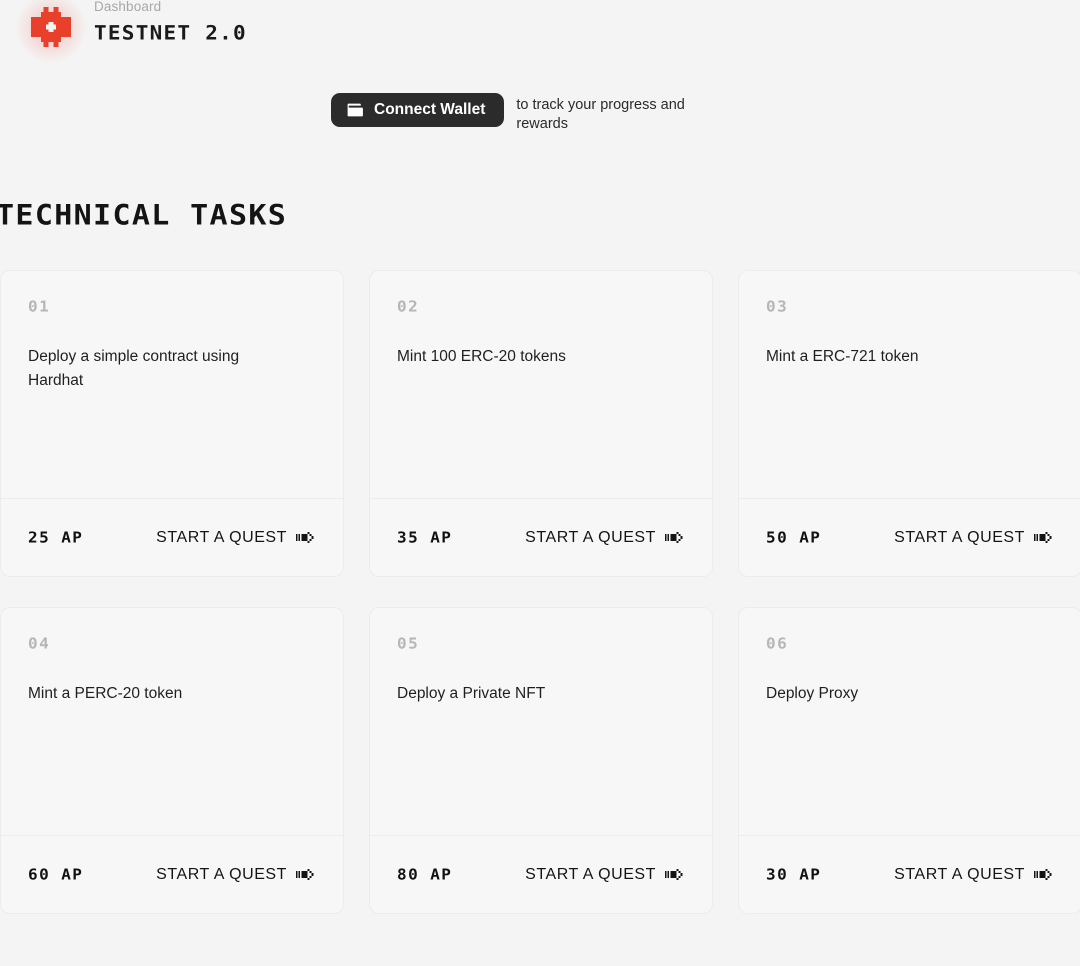  What do you see at coordinates (430, 109) in the screenshot?
I see `connect-wallet-label: Connect Wallet` at bounding box center [430, 109].